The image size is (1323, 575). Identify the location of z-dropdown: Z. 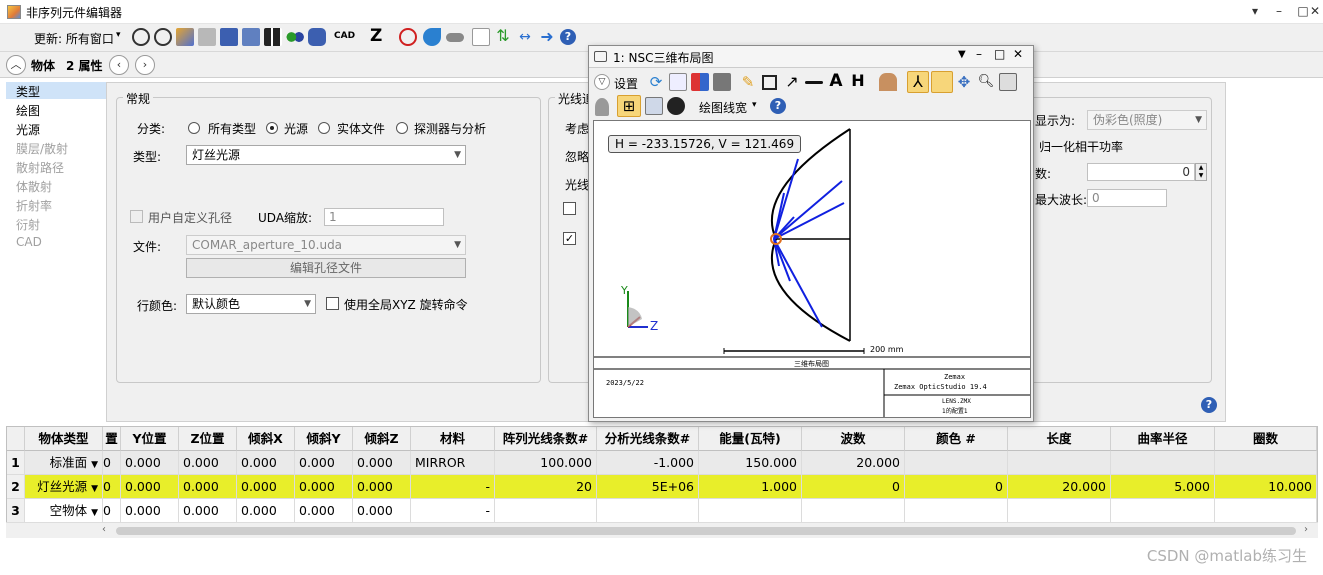
(376, 36).